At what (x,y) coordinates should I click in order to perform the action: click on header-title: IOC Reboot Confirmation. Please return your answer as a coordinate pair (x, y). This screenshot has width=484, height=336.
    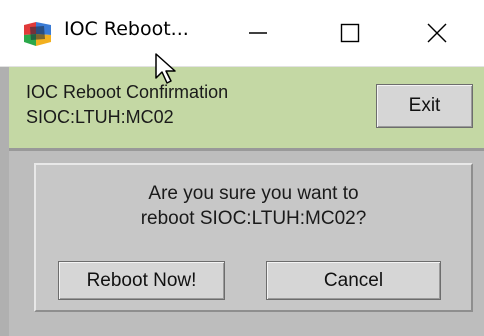
    Looking at the image, I should click on (127, 92).